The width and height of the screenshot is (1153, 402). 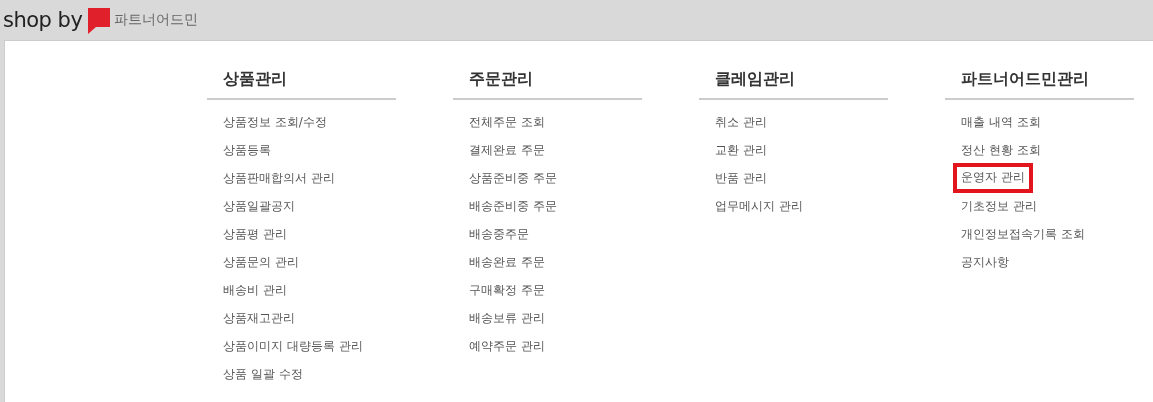 What do you see at coordinates (156, 20) in the screenshot?
I see `app-subtitle: 파트너어드민` at bounding box center [156, 20].